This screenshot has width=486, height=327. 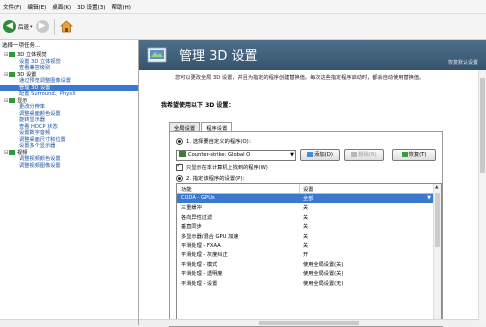 I want to click on add-button-label: 添加(D), so click(x=323, y=155).